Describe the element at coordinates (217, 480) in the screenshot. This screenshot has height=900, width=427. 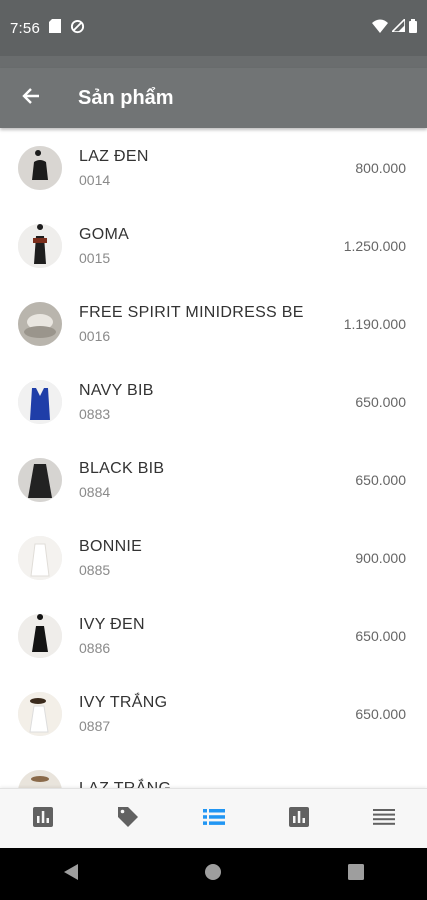
I see `product-info: BLACK BIB 0884` at that location.